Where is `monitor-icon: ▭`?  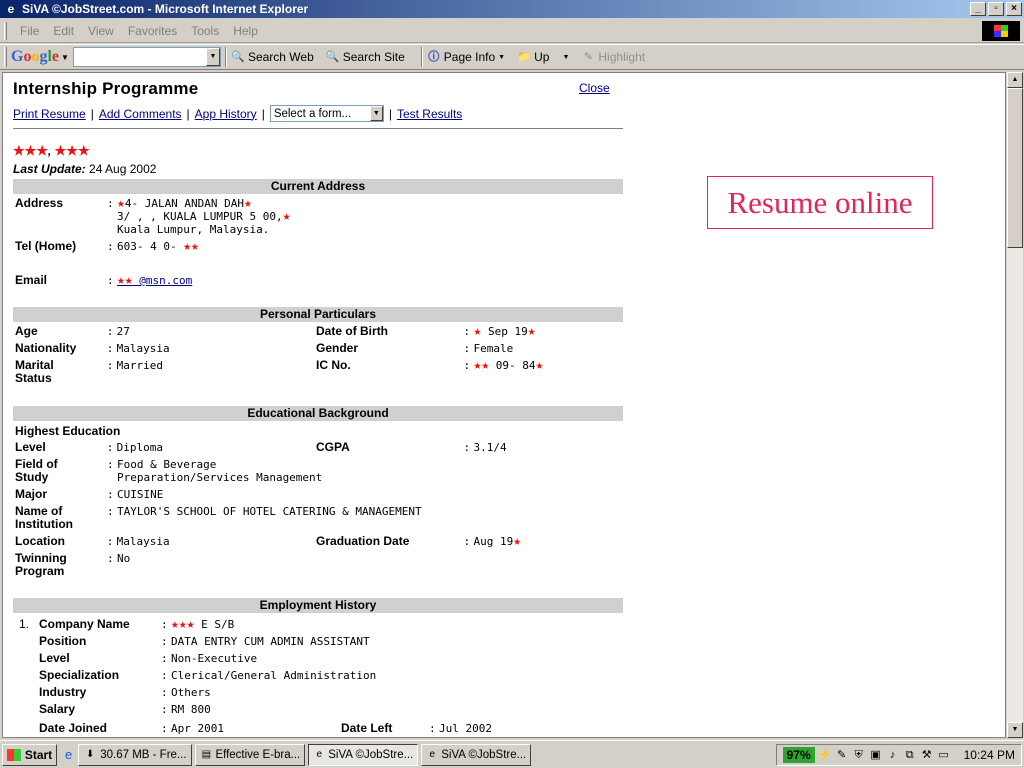
monitor-icon: ▭ is located at coordinates (944, 755).